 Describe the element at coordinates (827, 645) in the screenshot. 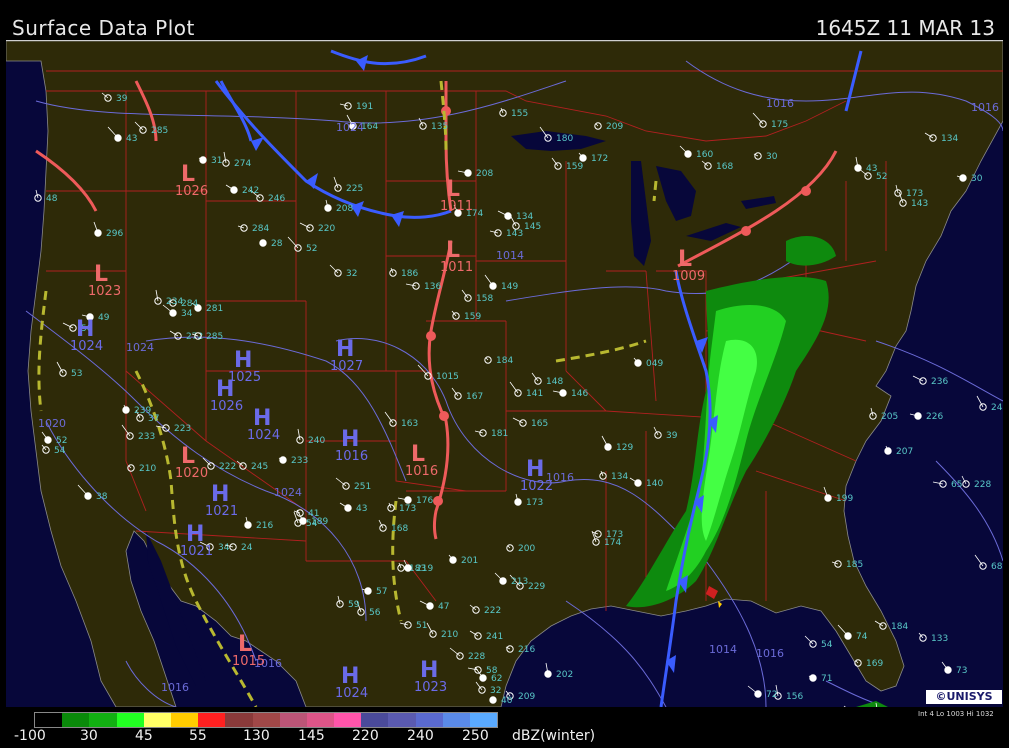

I see `station-value: 54` at that location.